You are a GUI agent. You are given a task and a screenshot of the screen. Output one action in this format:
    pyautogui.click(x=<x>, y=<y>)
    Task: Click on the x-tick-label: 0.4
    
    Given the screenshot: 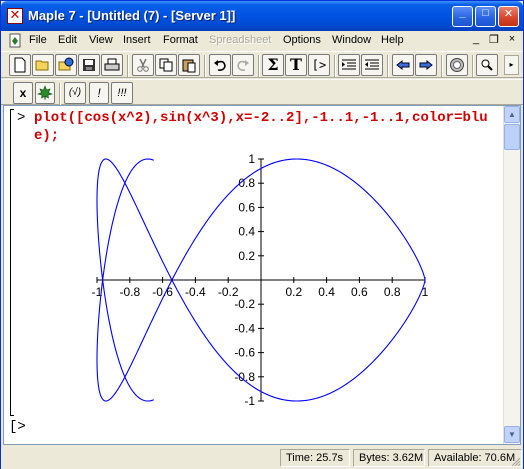 What is the action you would take?
    pyautogui.click(x=326, y=292)
    